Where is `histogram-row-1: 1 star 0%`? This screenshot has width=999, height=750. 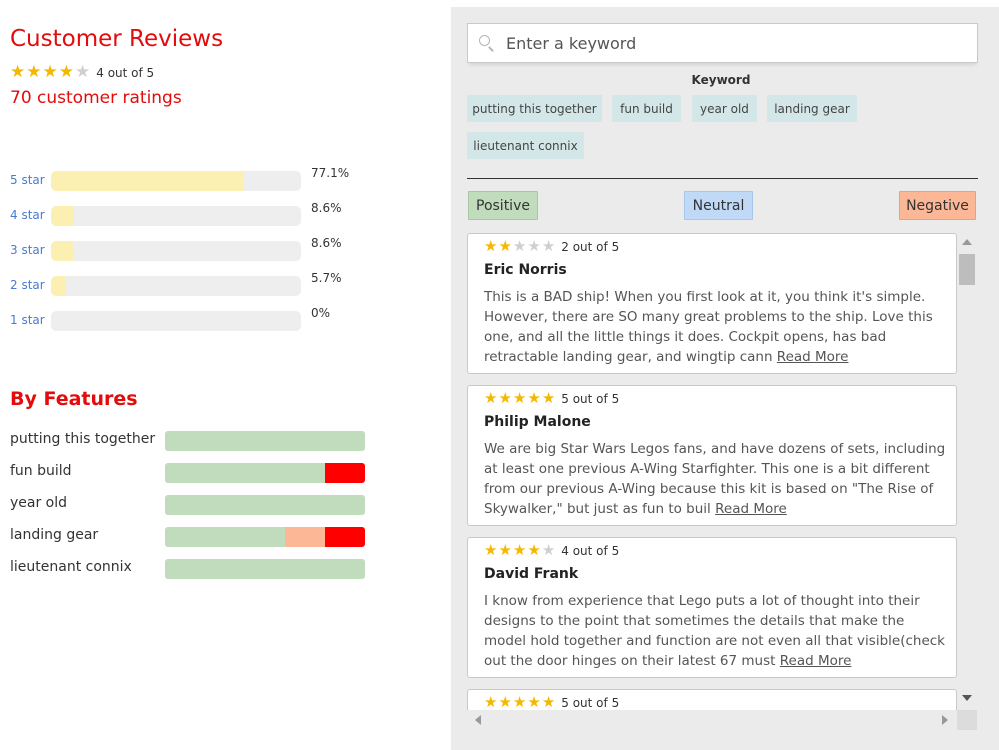 histogram-row-1: 1 star 0% is located at coordinates (190, 318).